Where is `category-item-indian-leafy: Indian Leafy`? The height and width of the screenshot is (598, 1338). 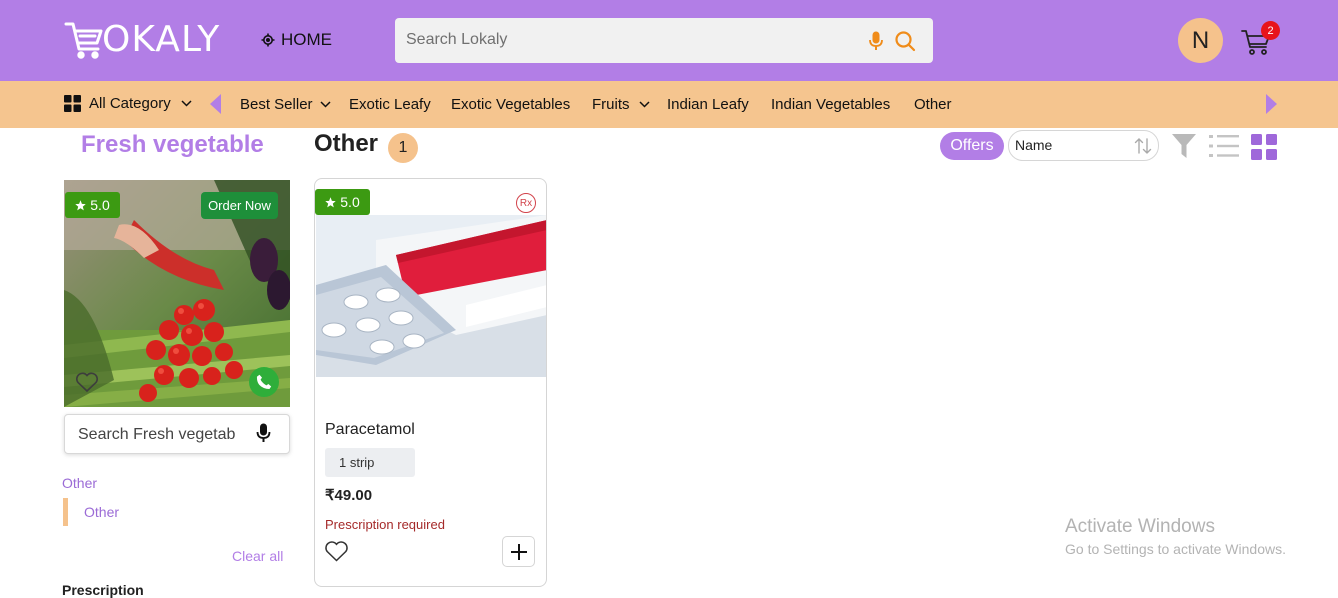
category-item-indian-leafy: Indian Leafy is located at coordinates (708, 104).